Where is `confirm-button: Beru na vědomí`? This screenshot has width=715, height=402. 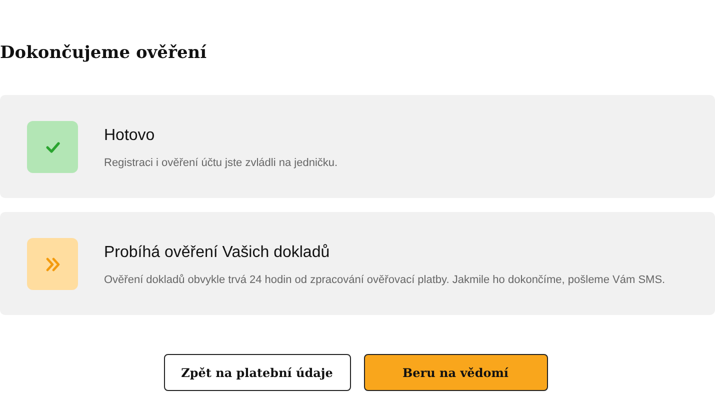
confirm-button: Beru na vědomí is located at coordinates (456, 372).